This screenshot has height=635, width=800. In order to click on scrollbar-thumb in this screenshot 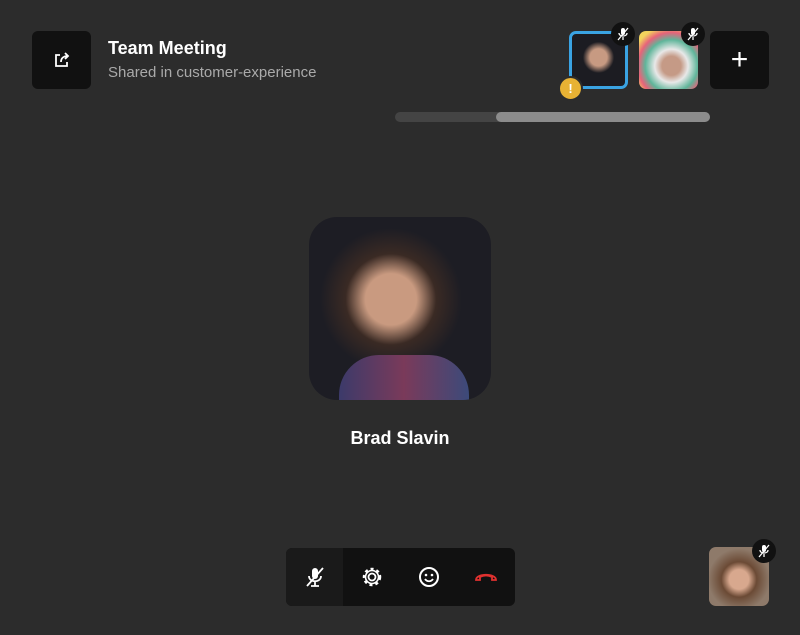, I will do `click(603, 117)`.